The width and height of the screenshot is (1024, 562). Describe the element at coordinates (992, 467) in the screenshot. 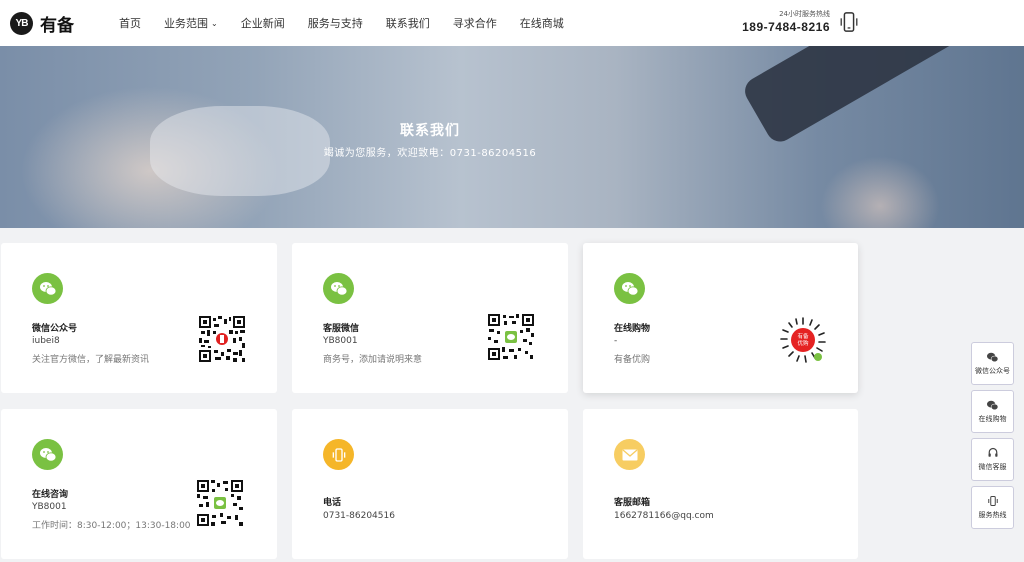

I see `sidebar-item-label: 微信客服` at that location.